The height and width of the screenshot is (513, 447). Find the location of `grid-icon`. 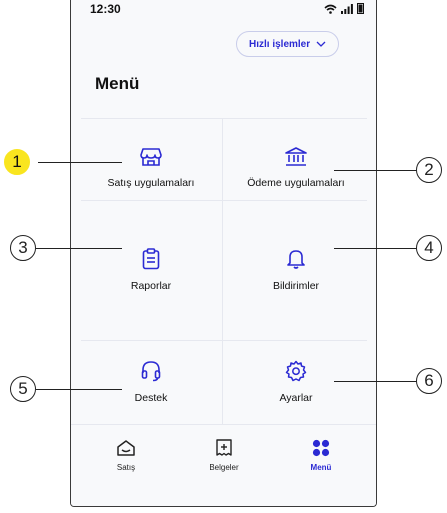

grid-icon is located at coordinates (321, 448).